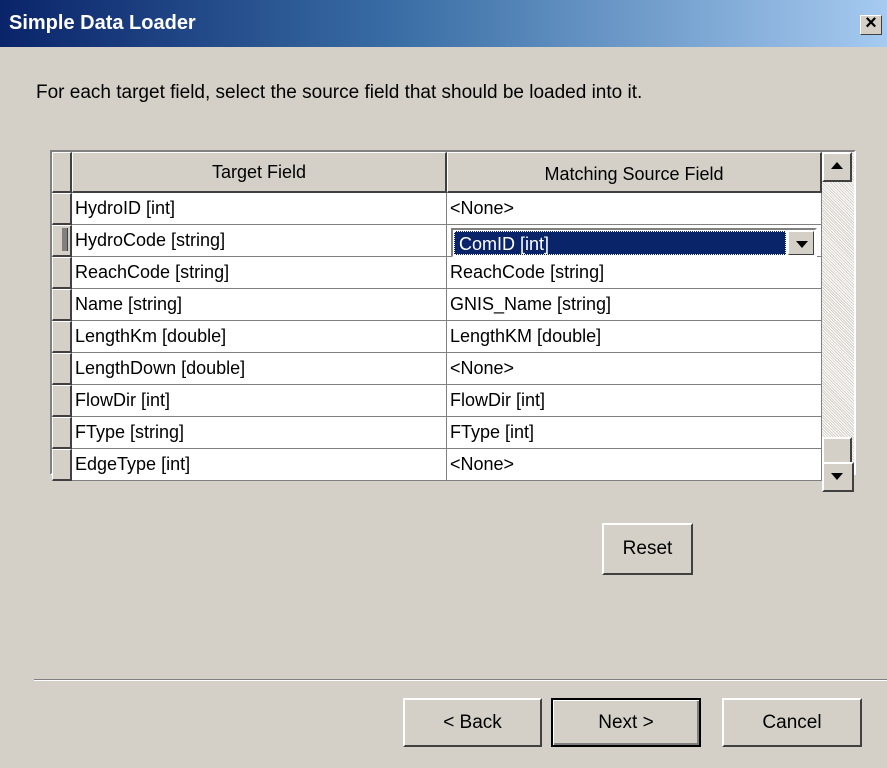 The image size is (887, 768). What do you see at coordinates (634, 305) in the screenshot?
I see `source-field-cell: GNIS_Name [string]` at bounding box center [634, 305].